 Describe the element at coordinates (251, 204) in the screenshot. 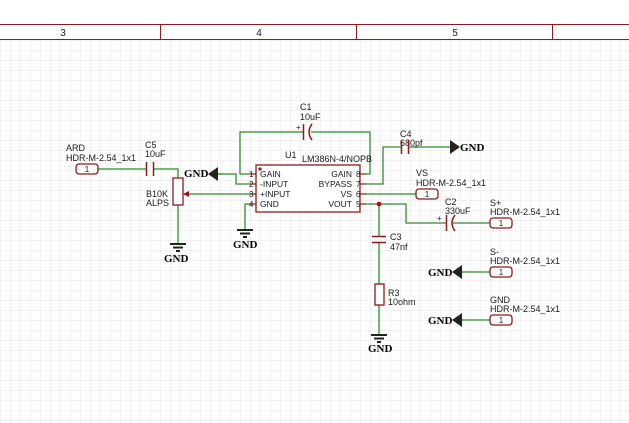

I see `u1-pin-num-4: 4` at that location.